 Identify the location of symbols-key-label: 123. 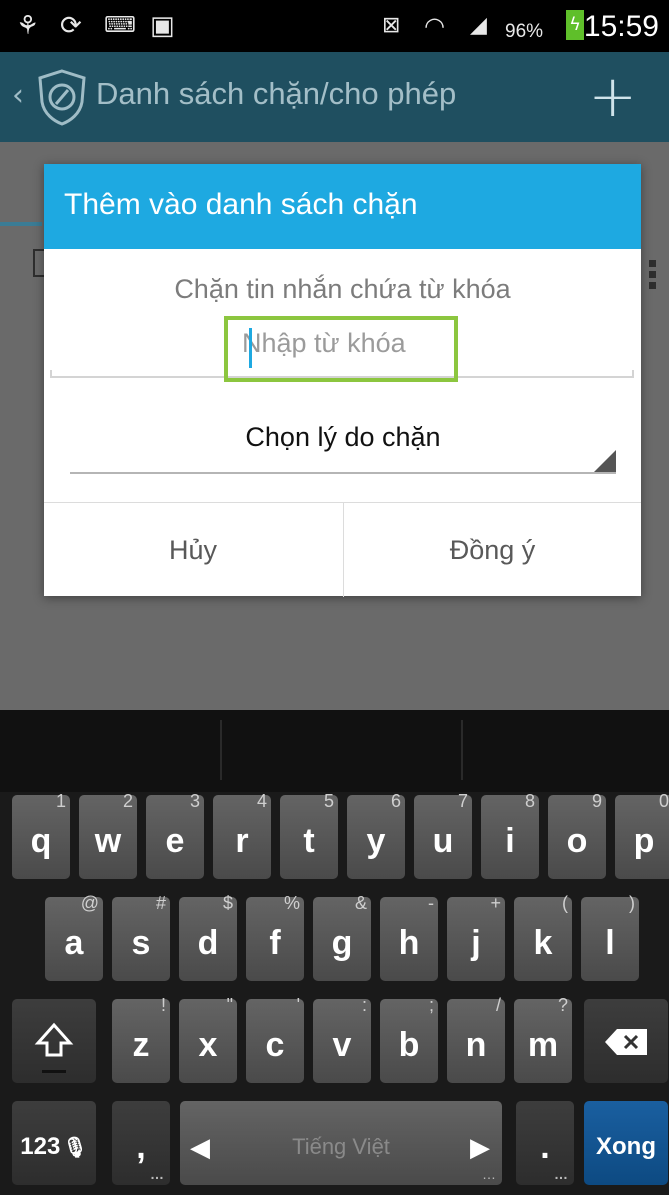
(40, 1146).